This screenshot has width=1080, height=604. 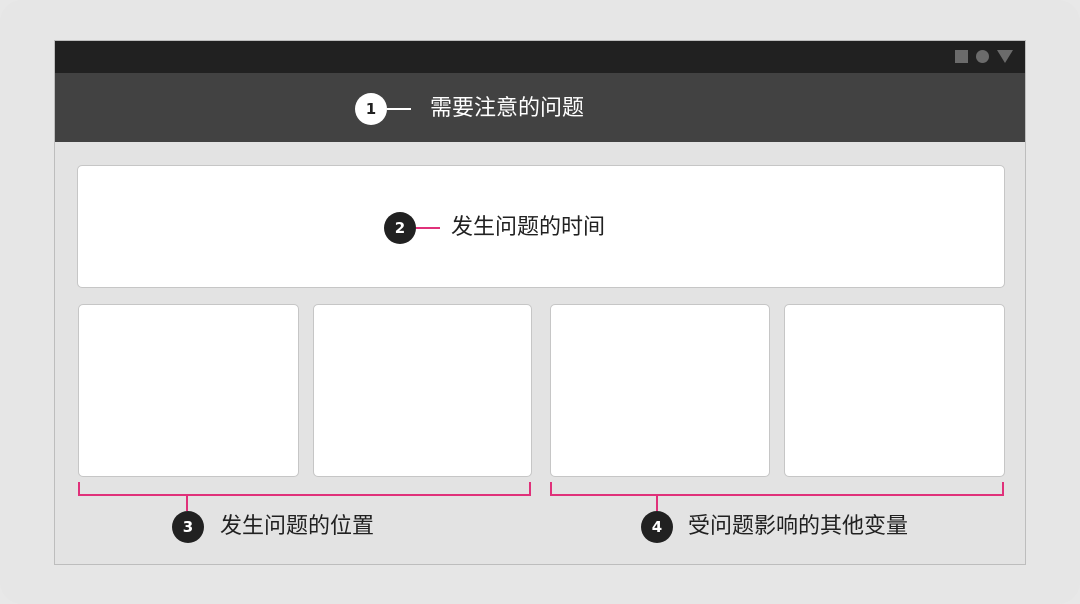 What do you see at coordinates (187, 503) in the screenshot?
I see `location-bracket-stem` at bounding box center [187, 503].